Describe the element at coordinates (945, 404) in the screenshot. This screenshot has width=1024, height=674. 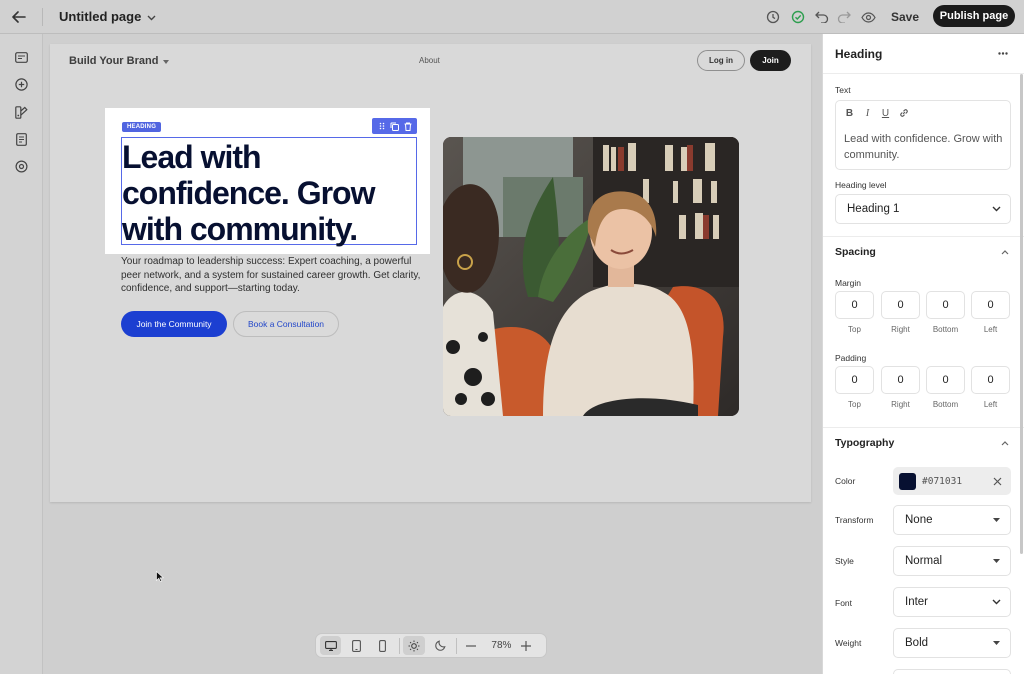
I see `padding-bottom-caption: Bottom` at that location.